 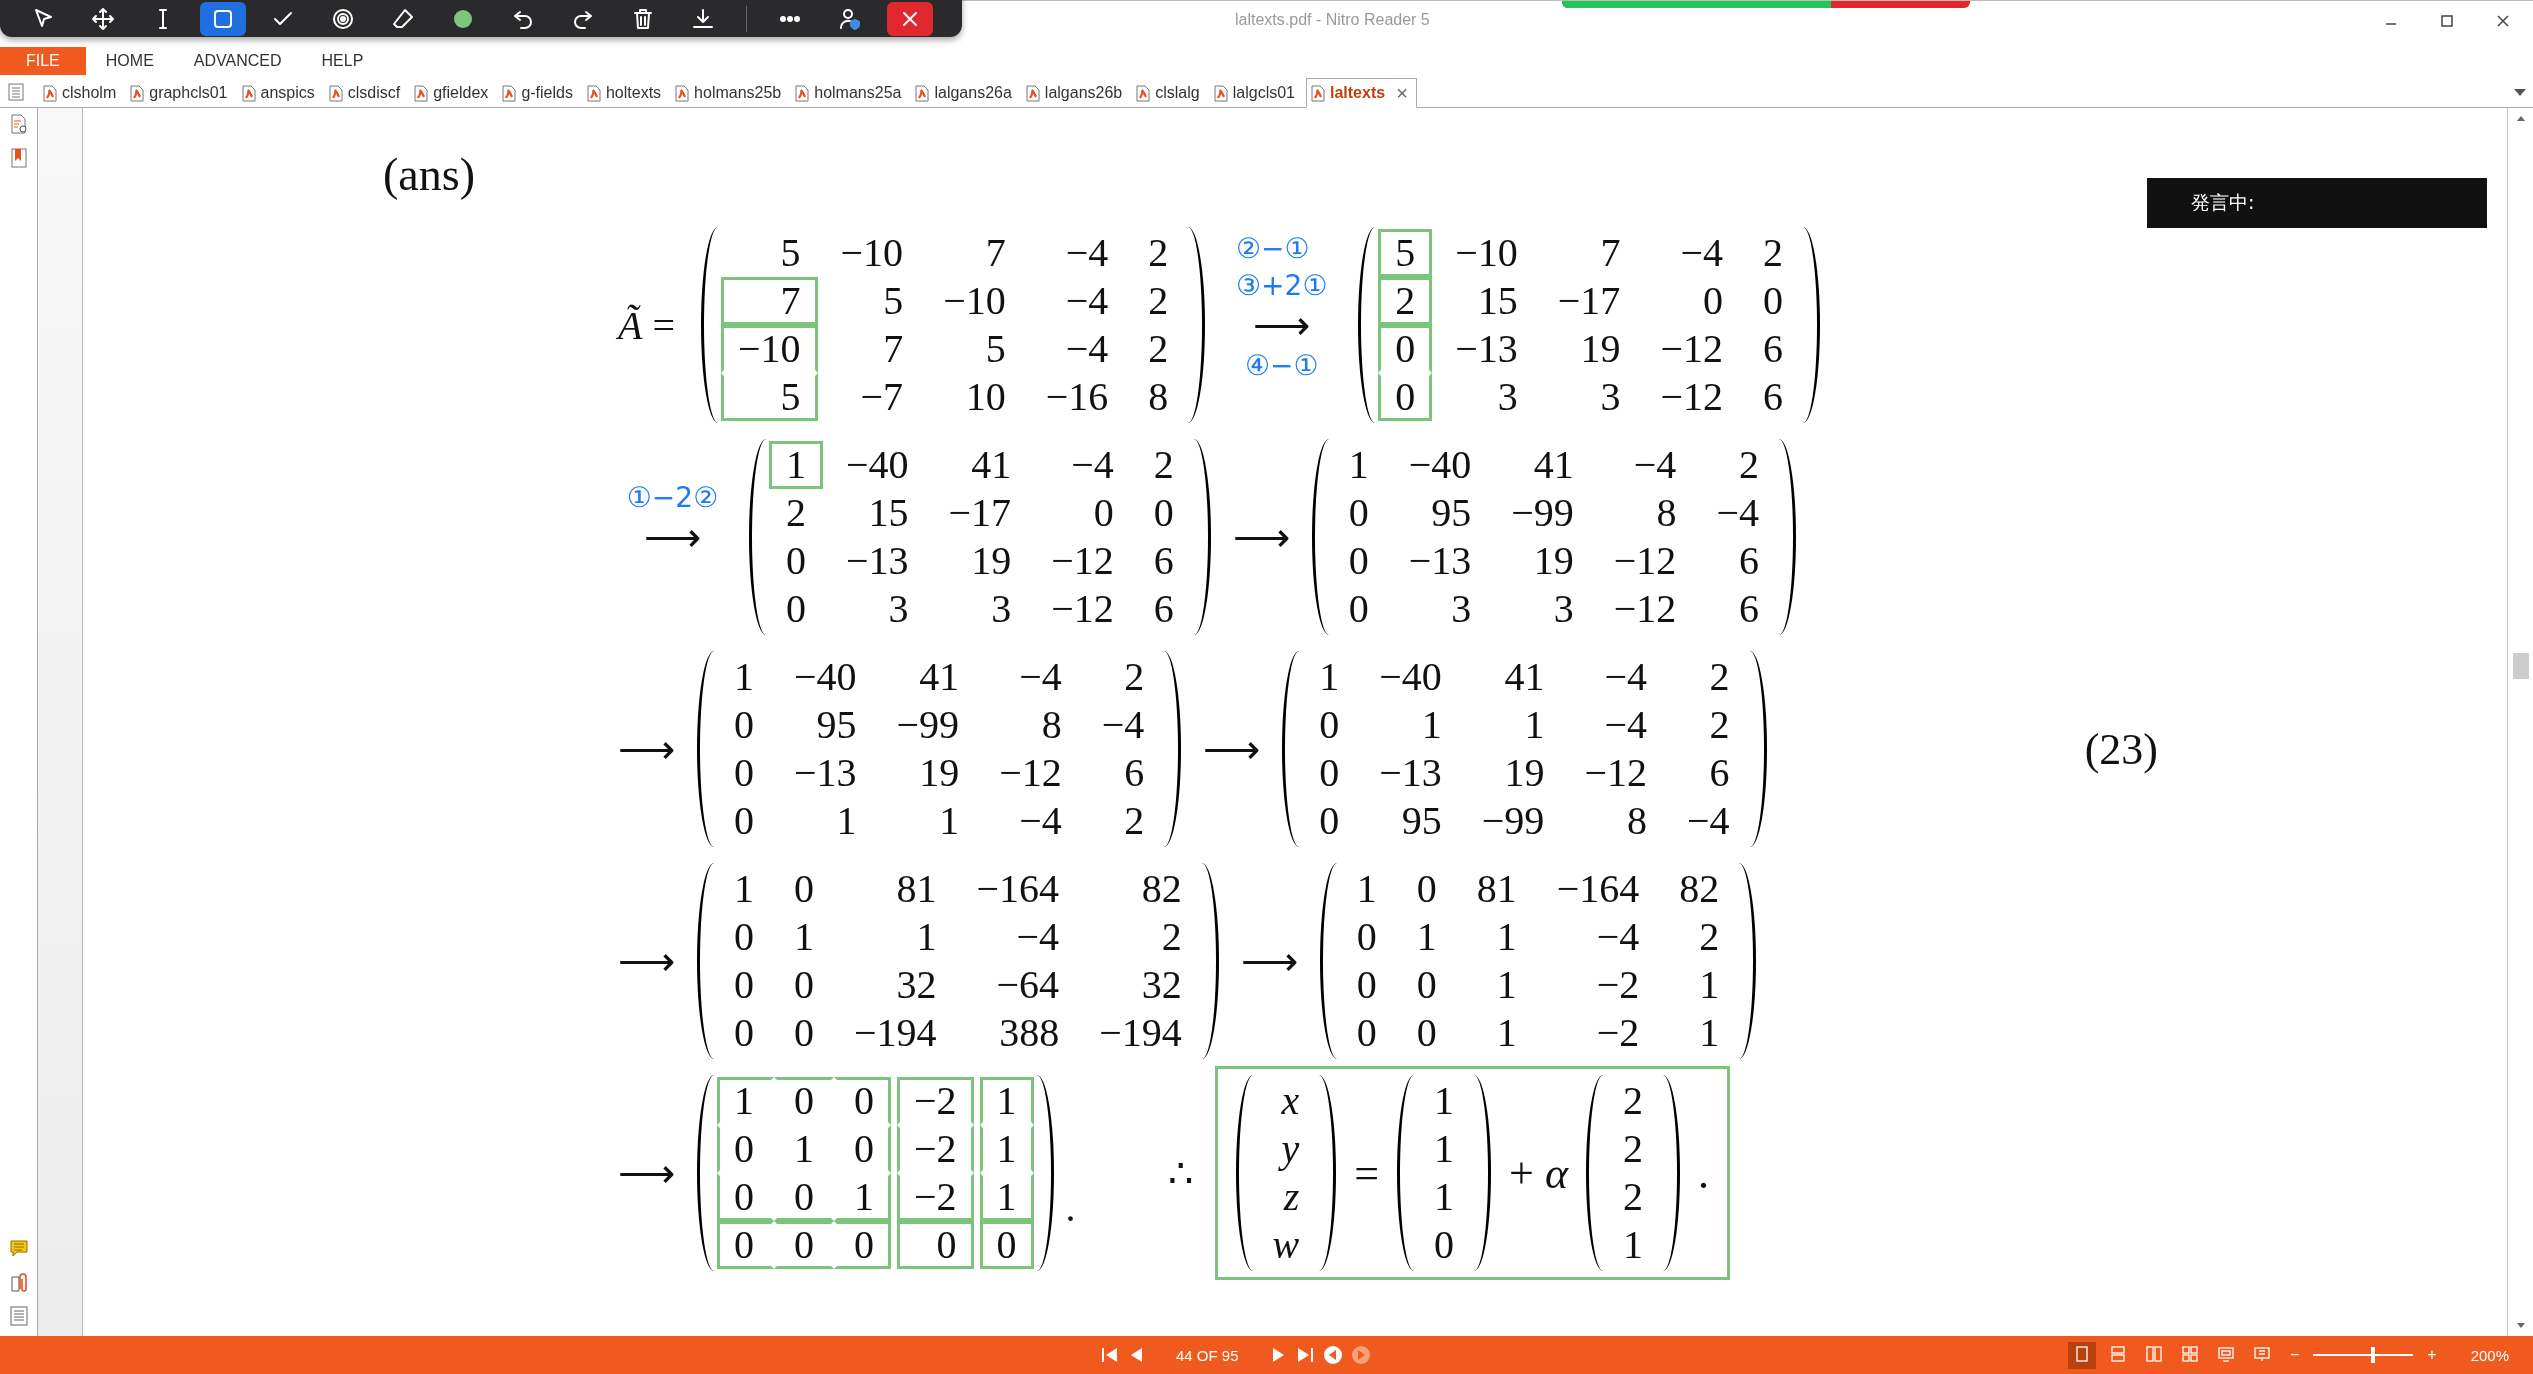 What do you see at coordinates (1074, 93) in the screenshot?
I see `document-tab: lalgans26b` at bounding box center [1074, 93].